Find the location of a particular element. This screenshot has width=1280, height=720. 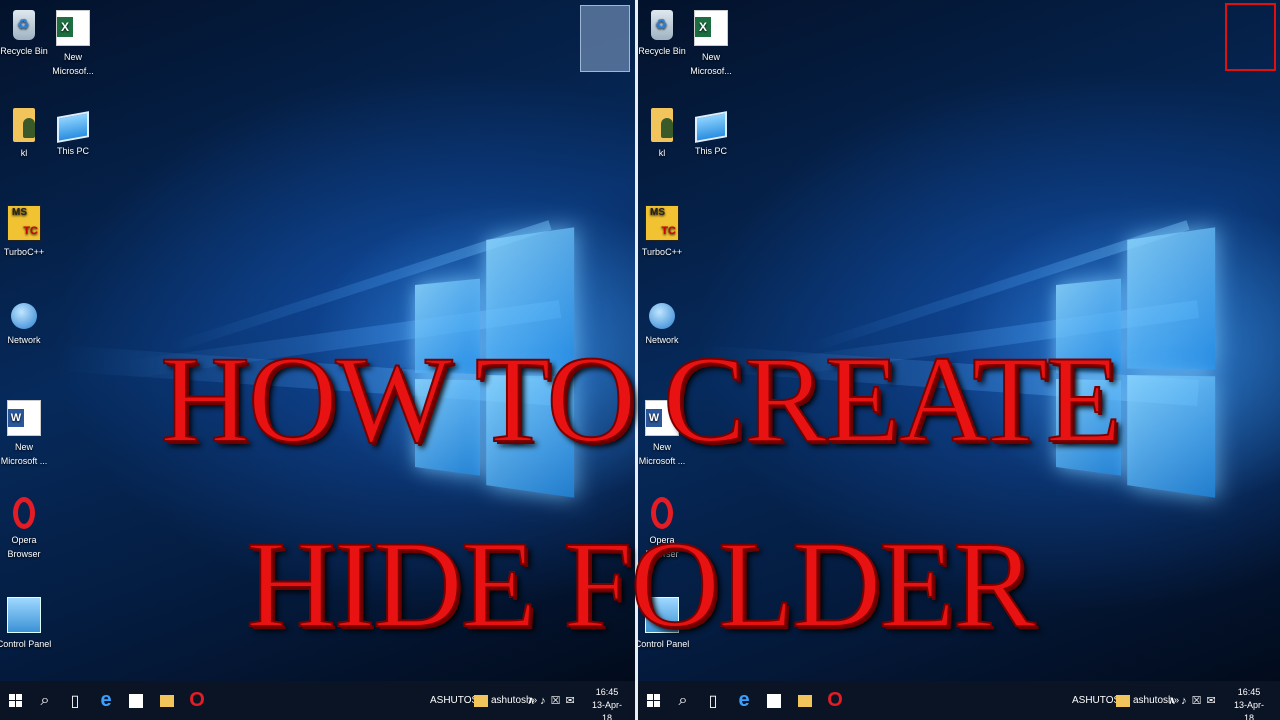

windows-logo is located at coordinates (1136, 362).